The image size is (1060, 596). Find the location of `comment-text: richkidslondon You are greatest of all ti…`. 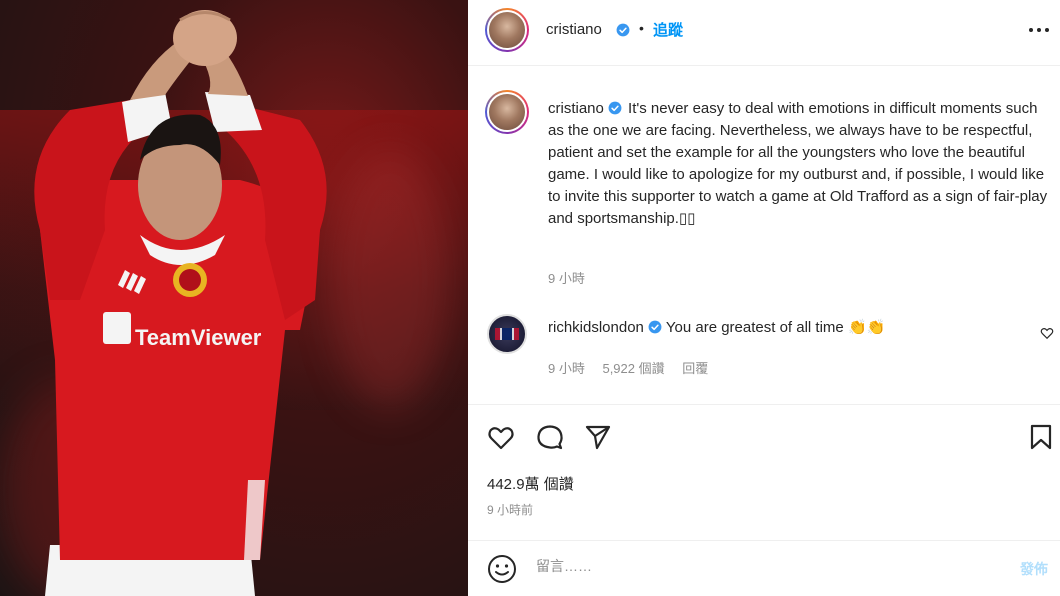

comment-text: richkidslondon You are greatest of all ti… is located at coordinates (716, 327).